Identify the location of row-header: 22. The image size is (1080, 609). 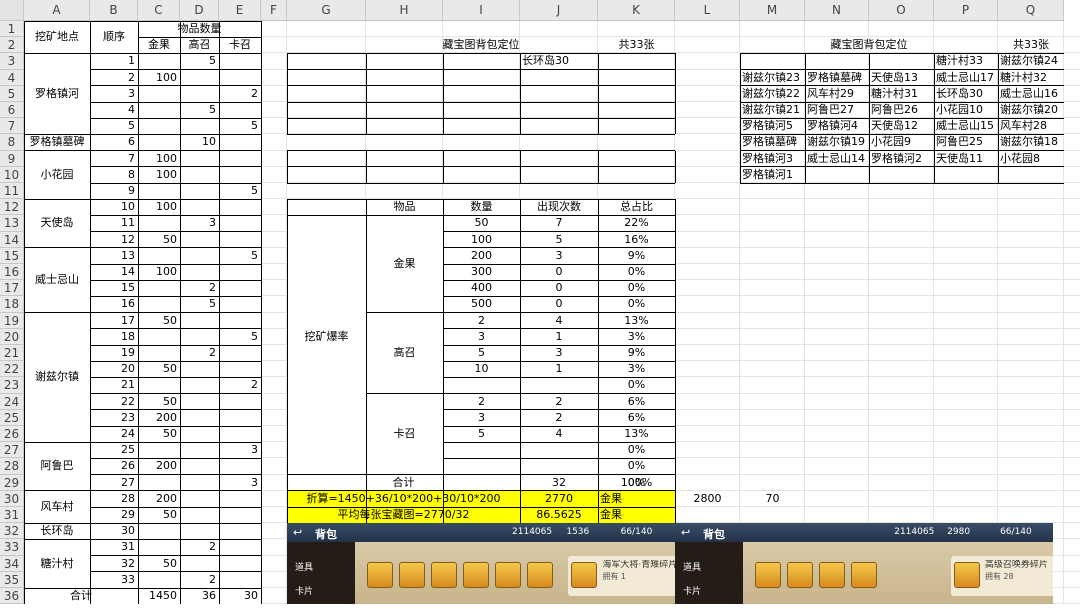
(12, 369).